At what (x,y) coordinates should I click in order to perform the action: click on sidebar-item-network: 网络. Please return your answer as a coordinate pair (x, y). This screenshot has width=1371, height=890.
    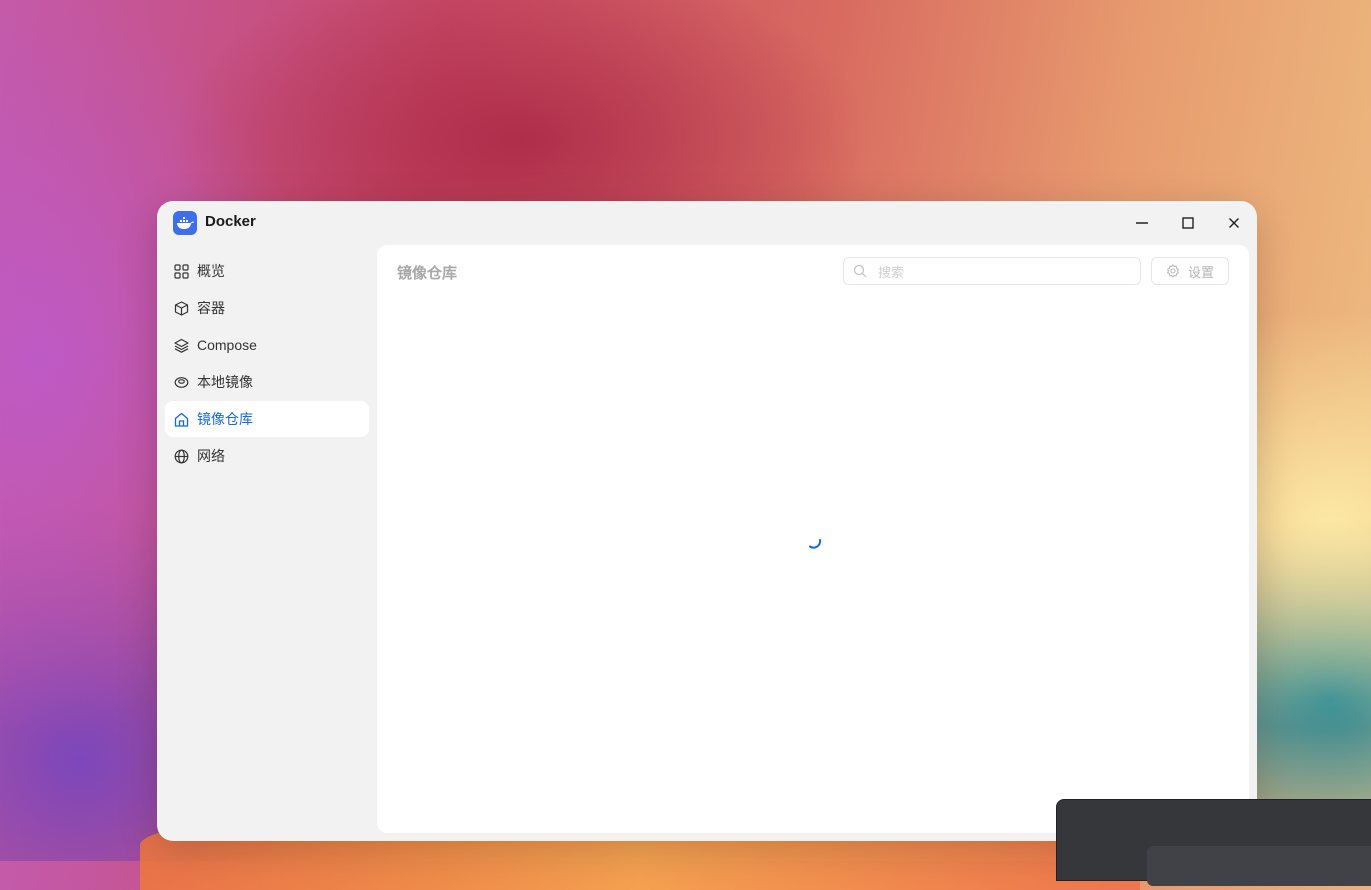
    Looking at the image, I should click on (267, 456).